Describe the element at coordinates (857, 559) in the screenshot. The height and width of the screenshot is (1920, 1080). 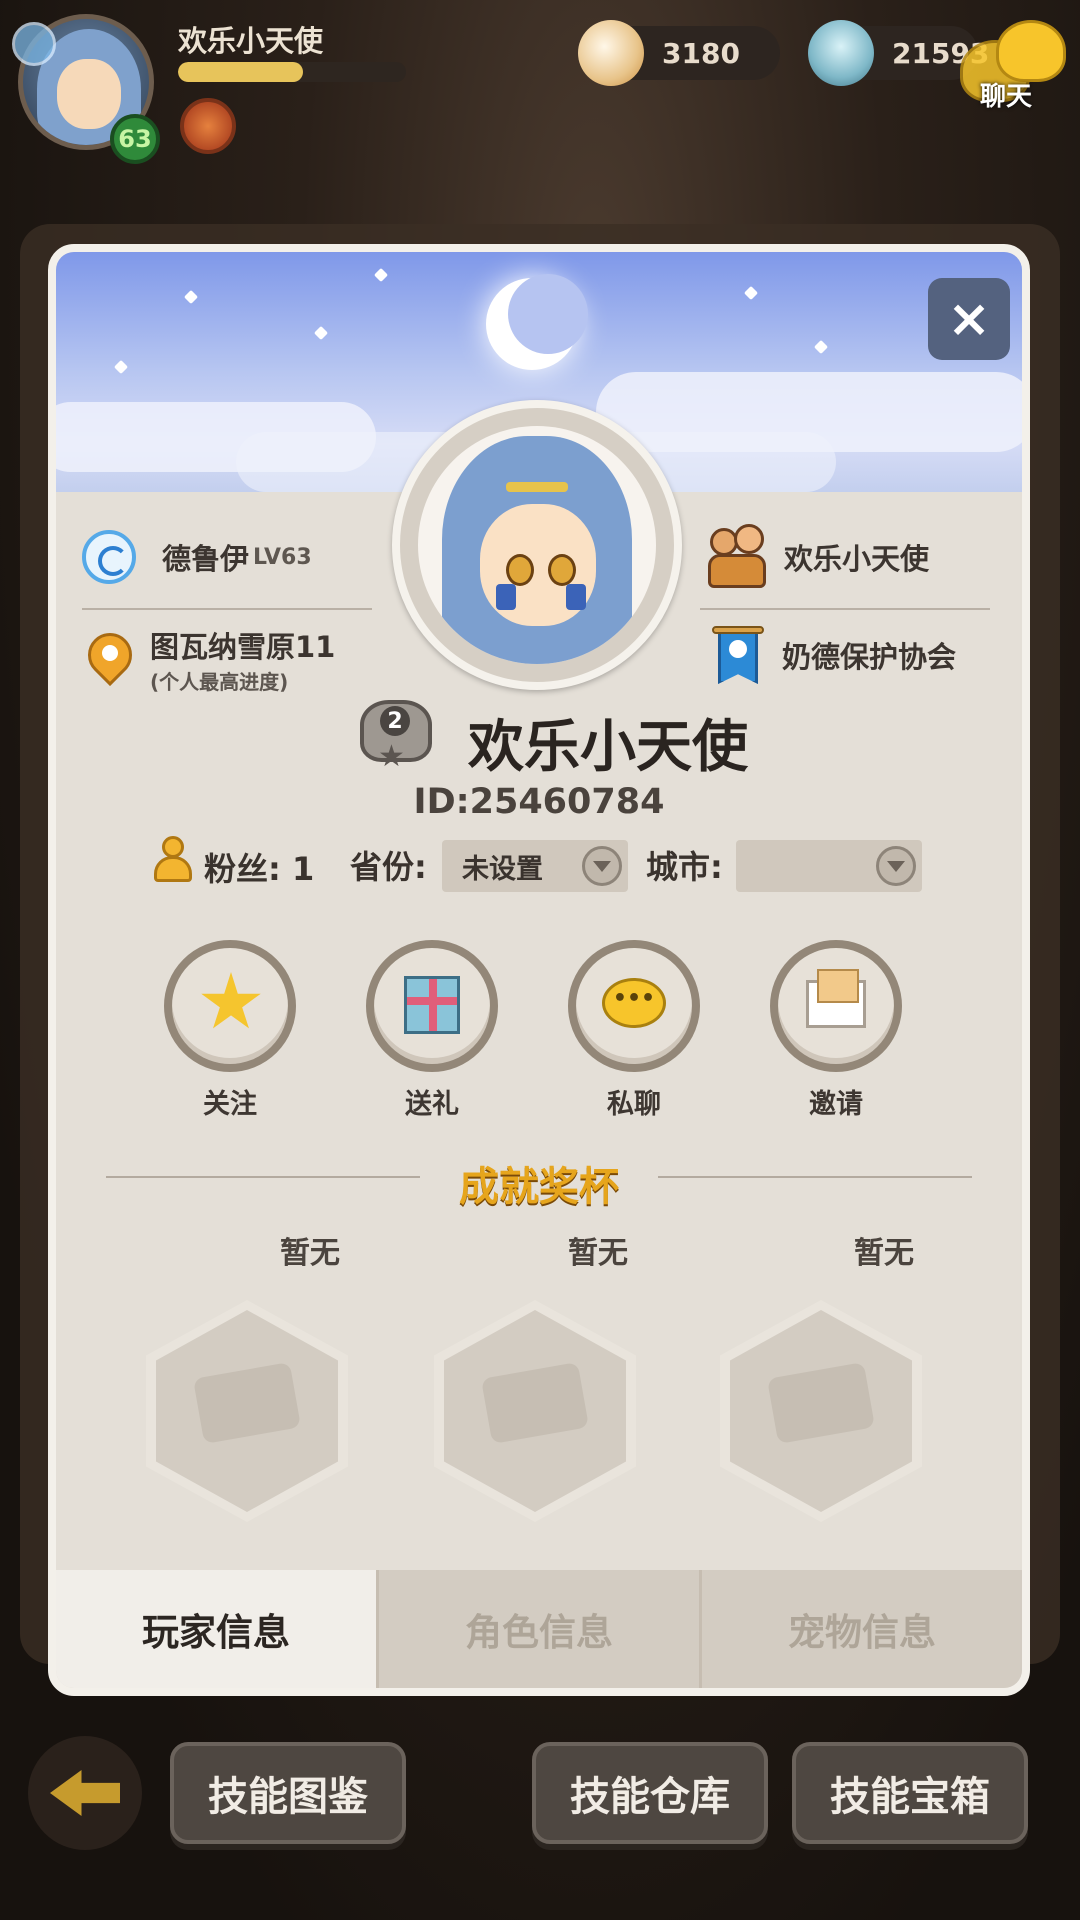
I see `partner-name: 欢乐小天使` at that location.